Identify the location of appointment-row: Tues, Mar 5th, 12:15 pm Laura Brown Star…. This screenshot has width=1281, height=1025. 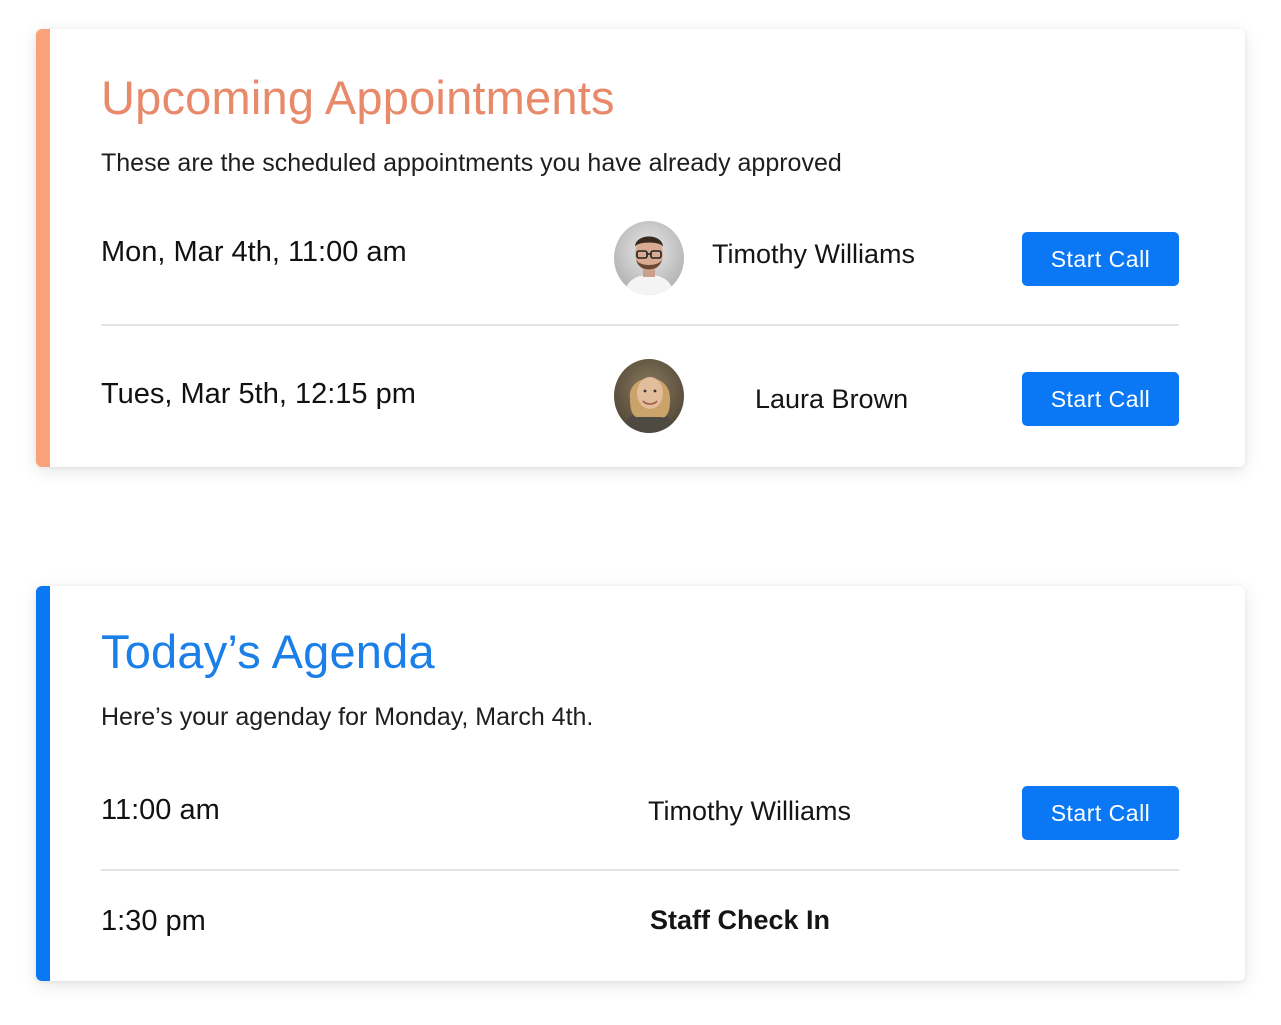
(640, 401).